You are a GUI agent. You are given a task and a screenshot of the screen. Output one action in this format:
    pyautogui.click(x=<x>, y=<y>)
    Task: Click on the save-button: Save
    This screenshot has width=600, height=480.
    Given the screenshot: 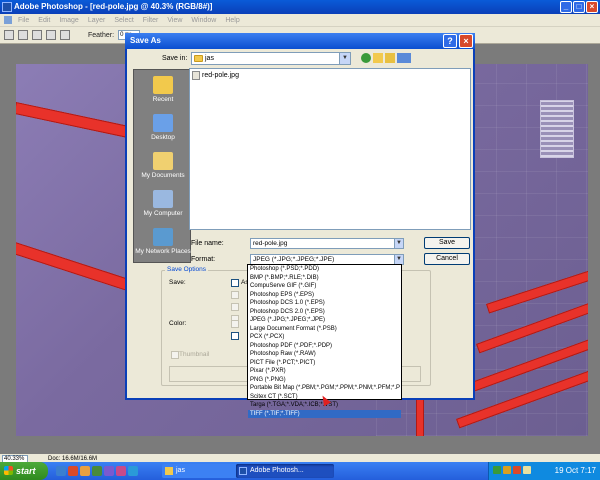 What is the action you would take?
    pyautogui.click(x=447, y=243)
    